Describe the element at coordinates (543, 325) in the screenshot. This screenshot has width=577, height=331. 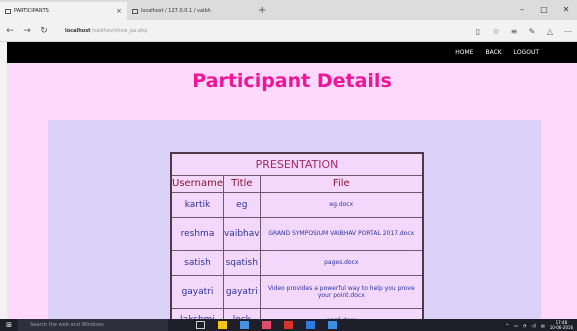
I see `notification-icon: ▤` at that location.